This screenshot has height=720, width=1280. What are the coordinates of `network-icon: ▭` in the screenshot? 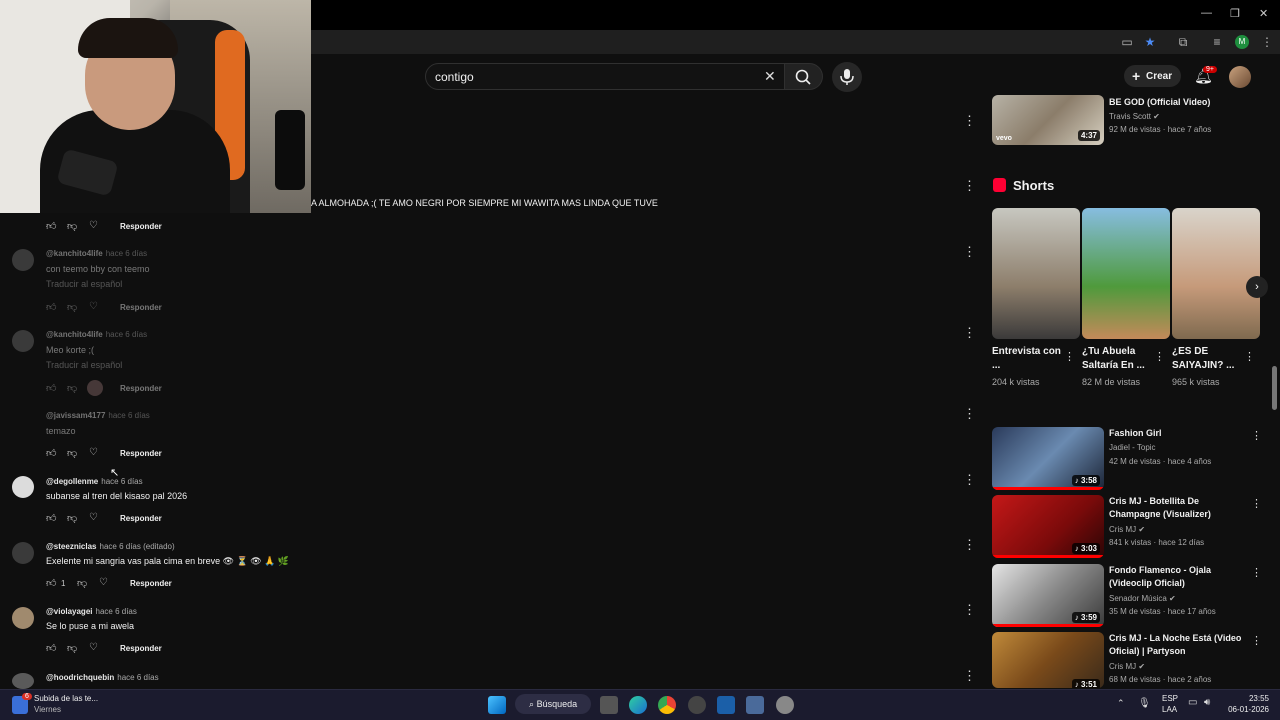 It's located at (1192, 702).